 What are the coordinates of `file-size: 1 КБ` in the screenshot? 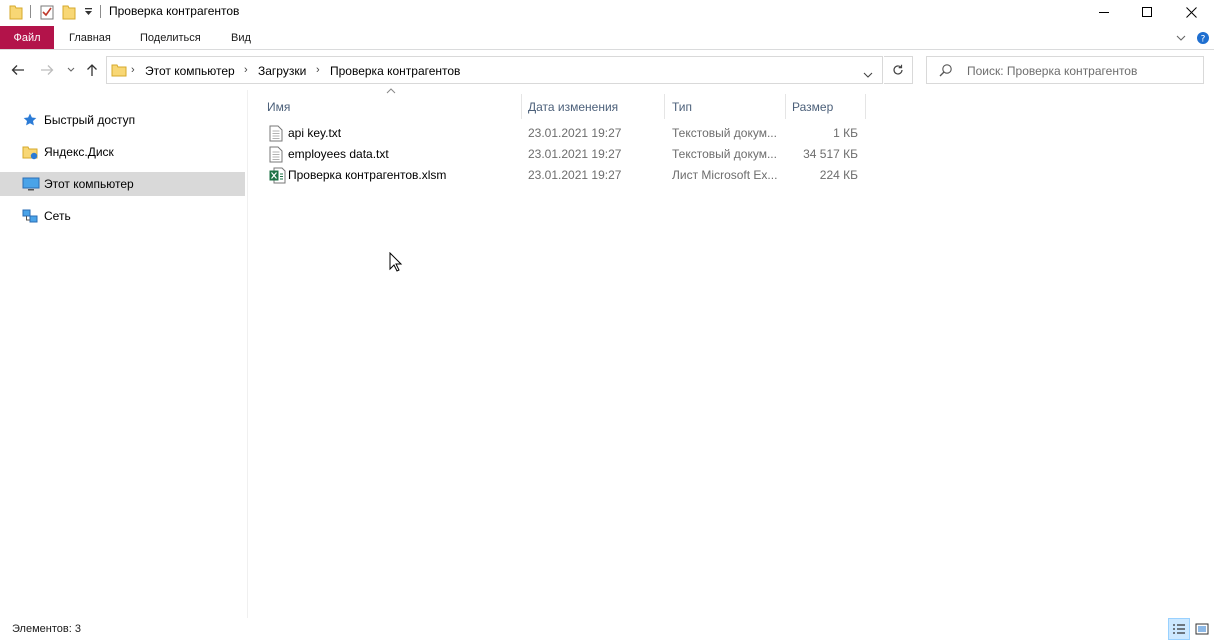 It's located at (845, 133).